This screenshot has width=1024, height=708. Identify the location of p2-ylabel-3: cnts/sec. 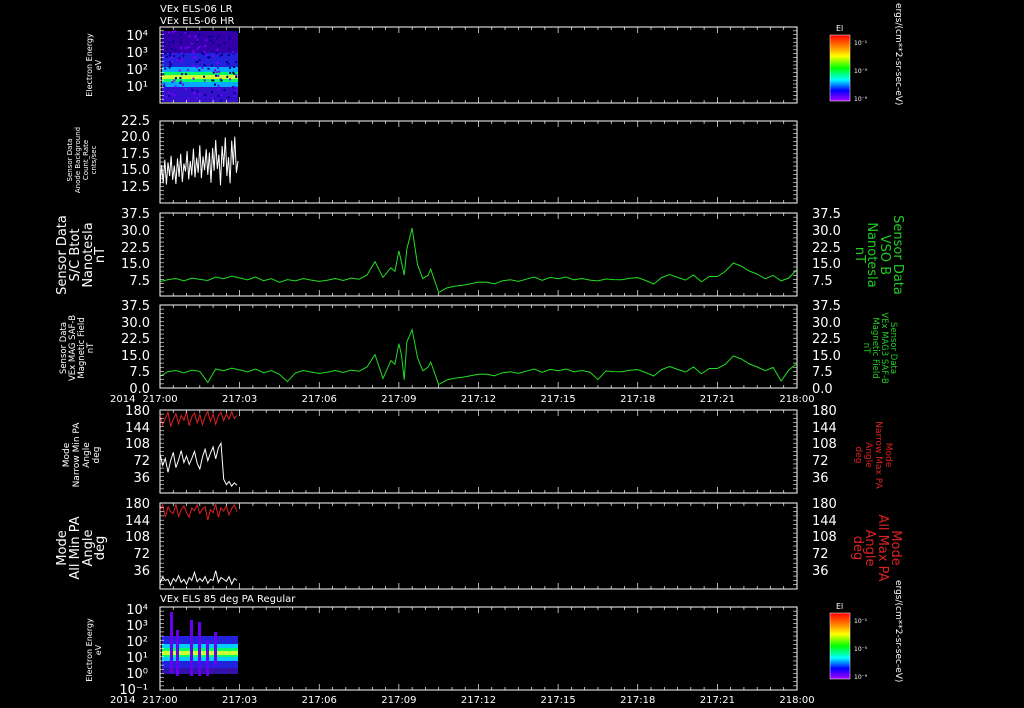
(94, 159).